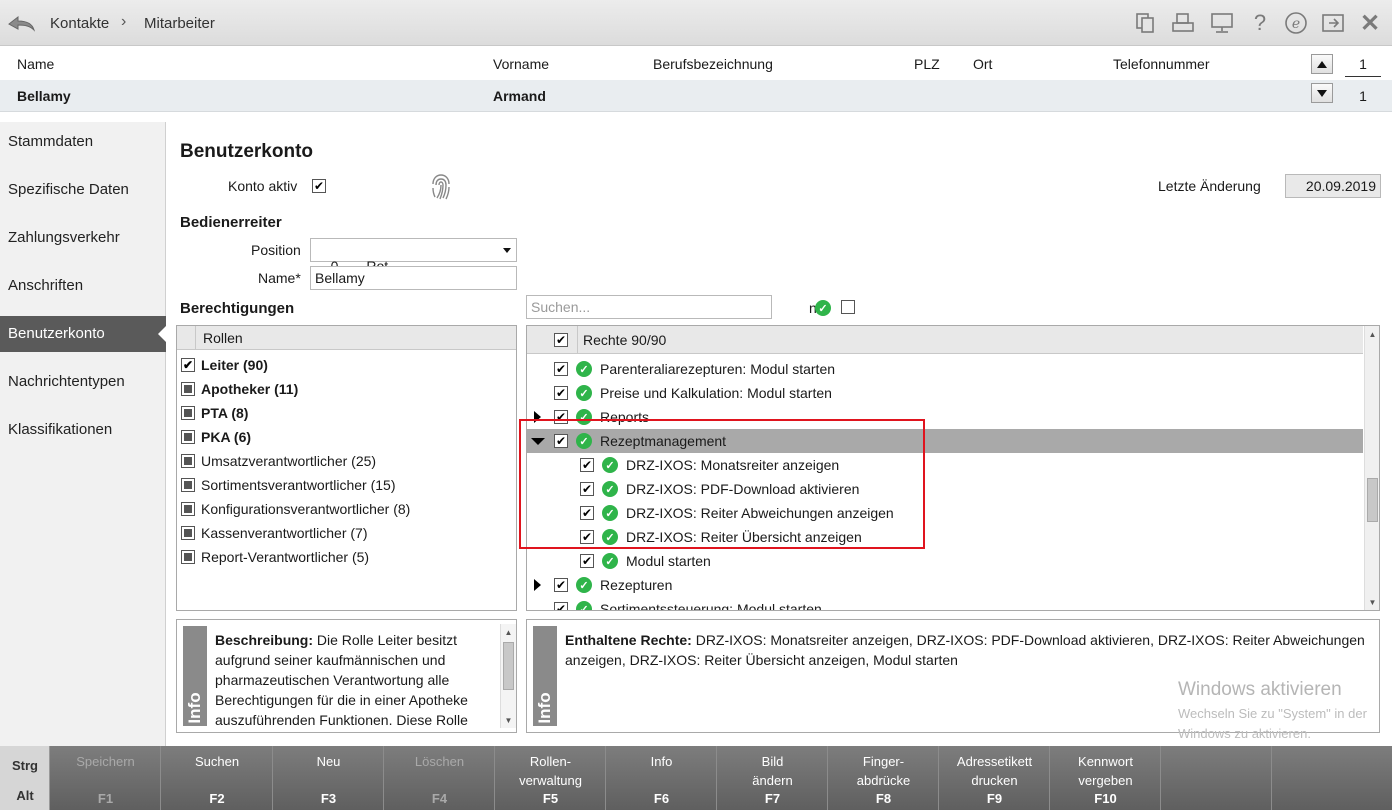  I want to click on nav-item-klassifikationen: Klassifikationen, so click(83, 430).